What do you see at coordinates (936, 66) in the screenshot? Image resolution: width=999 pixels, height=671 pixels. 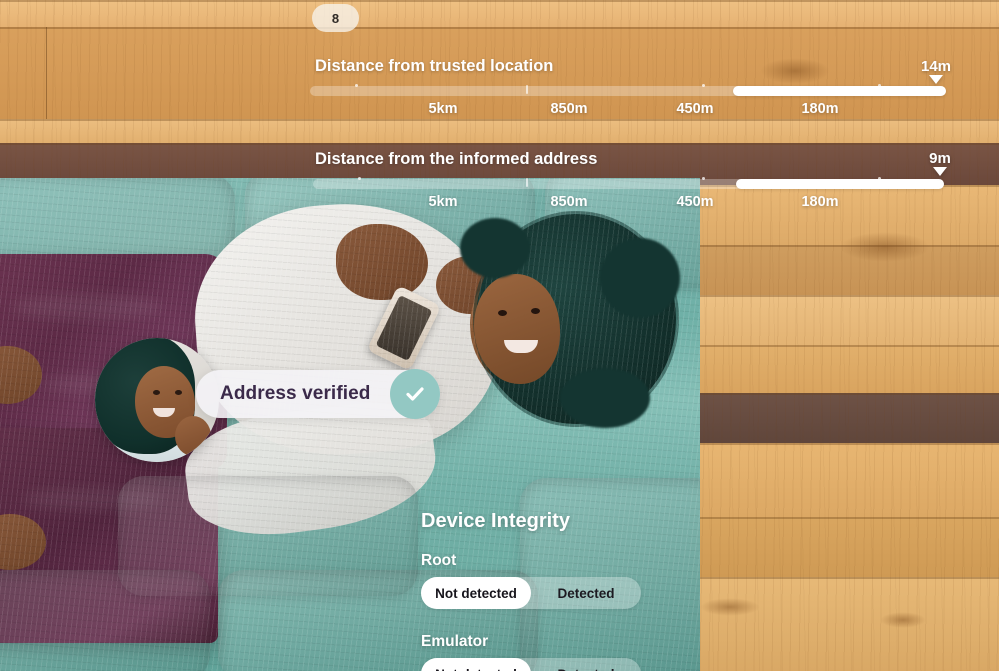 I see `slider-thumb-value: 14m` at bounding box center [936, 66].